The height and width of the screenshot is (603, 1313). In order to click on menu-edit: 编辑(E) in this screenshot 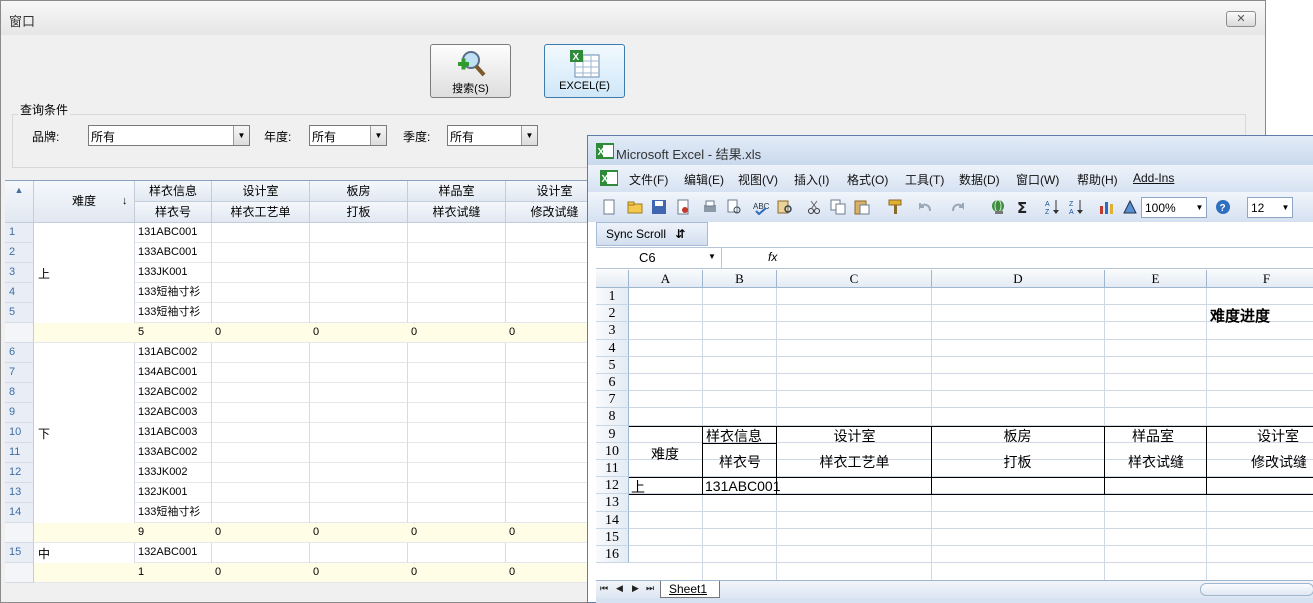, I will do `click(704, 179)`.